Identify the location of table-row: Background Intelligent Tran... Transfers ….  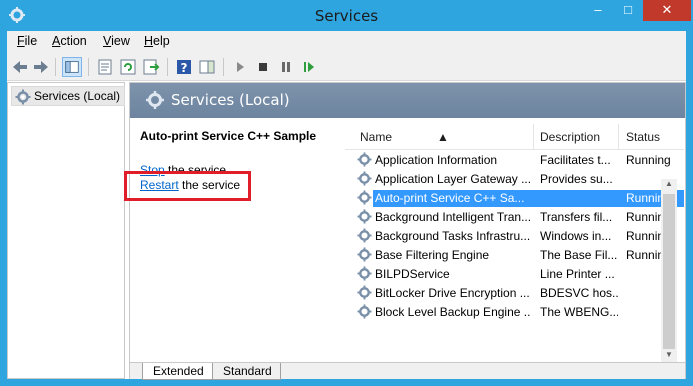
(514, 217).